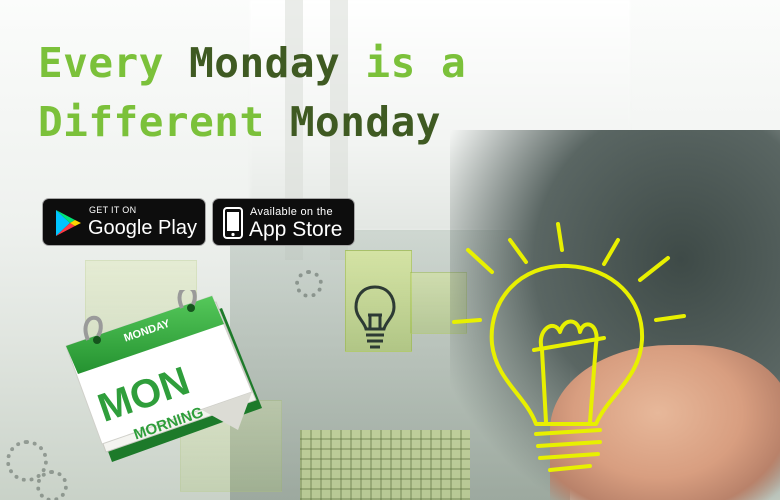 The height and width of the screenshot is (500, 780). What do you see at coordinates (291, 212) in the screenshot?
I see `app-store-small-label: Available on the` at bounding box center [291, 212].